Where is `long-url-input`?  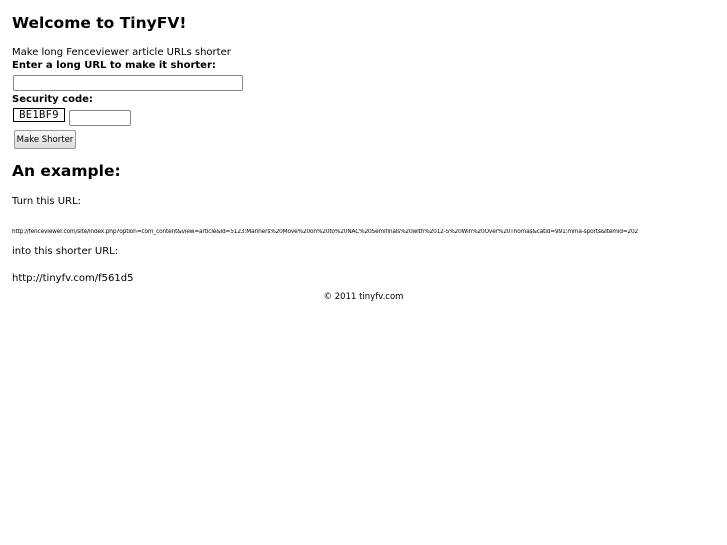
long-url-input is located at coordinates (128, 83).